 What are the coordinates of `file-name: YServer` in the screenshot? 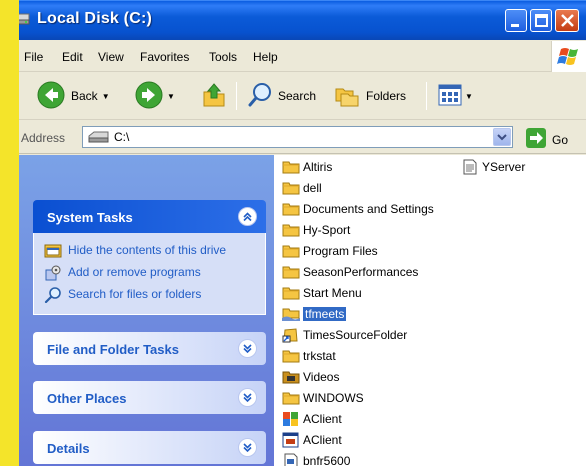 It's located at (504, 166).